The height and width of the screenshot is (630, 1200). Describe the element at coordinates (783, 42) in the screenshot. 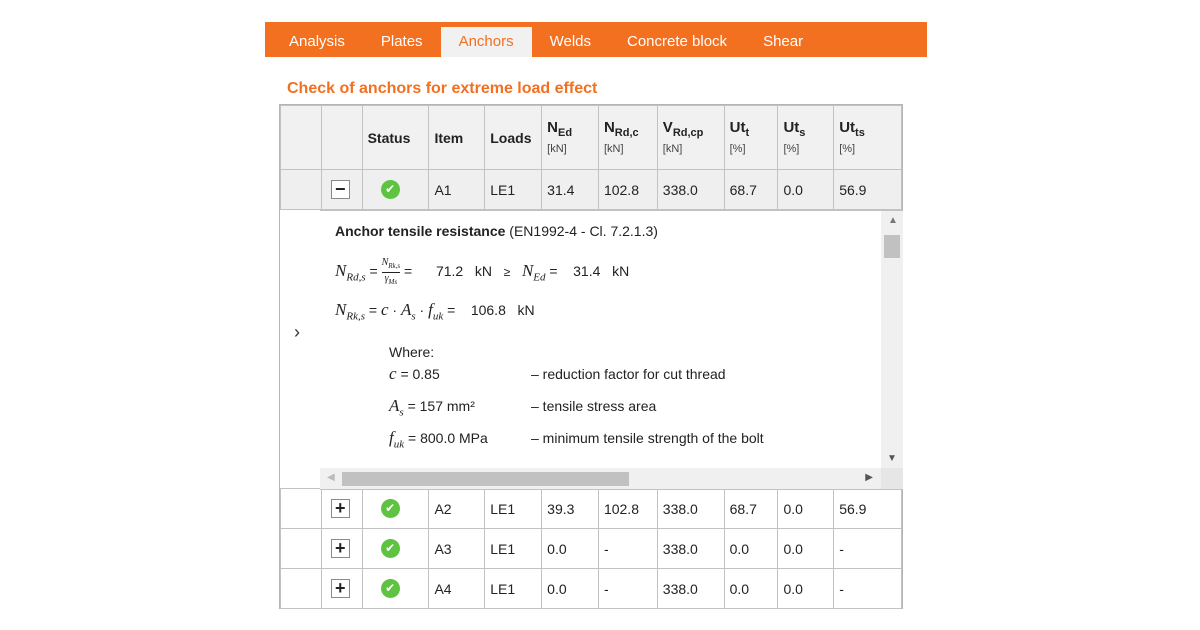

I see `tab-shear: Shear` at that location.